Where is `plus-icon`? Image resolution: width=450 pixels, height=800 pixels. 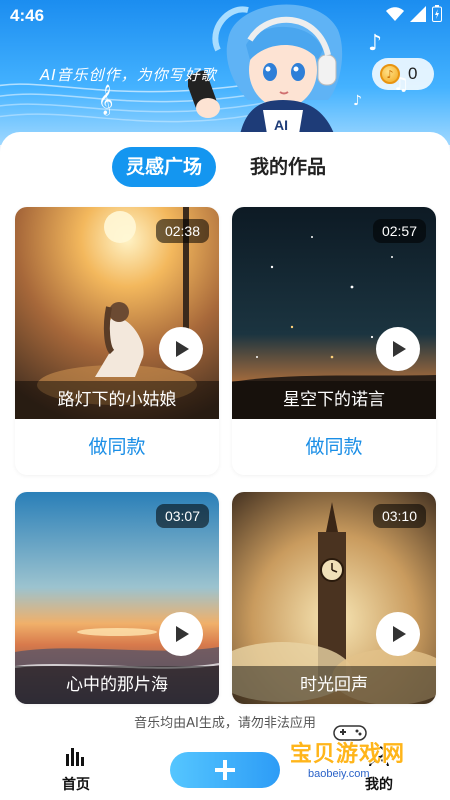
plus-icon is located at coordinates (225, 770).